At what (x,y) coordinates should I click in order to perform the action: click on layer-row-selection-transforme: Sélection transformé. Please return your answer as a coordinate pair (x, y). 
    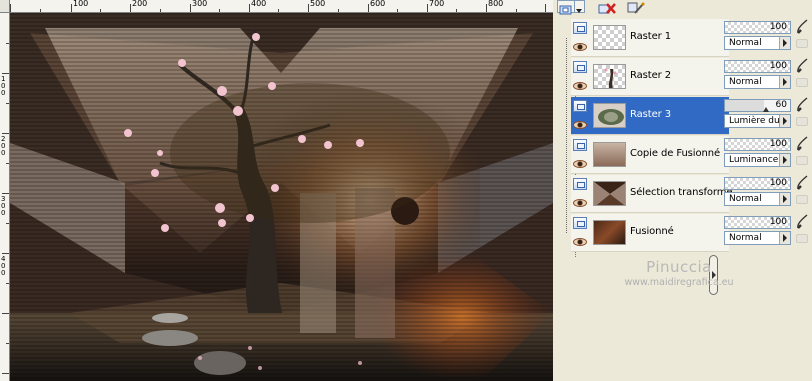
    Looking at the image, I should click on (652, 194).